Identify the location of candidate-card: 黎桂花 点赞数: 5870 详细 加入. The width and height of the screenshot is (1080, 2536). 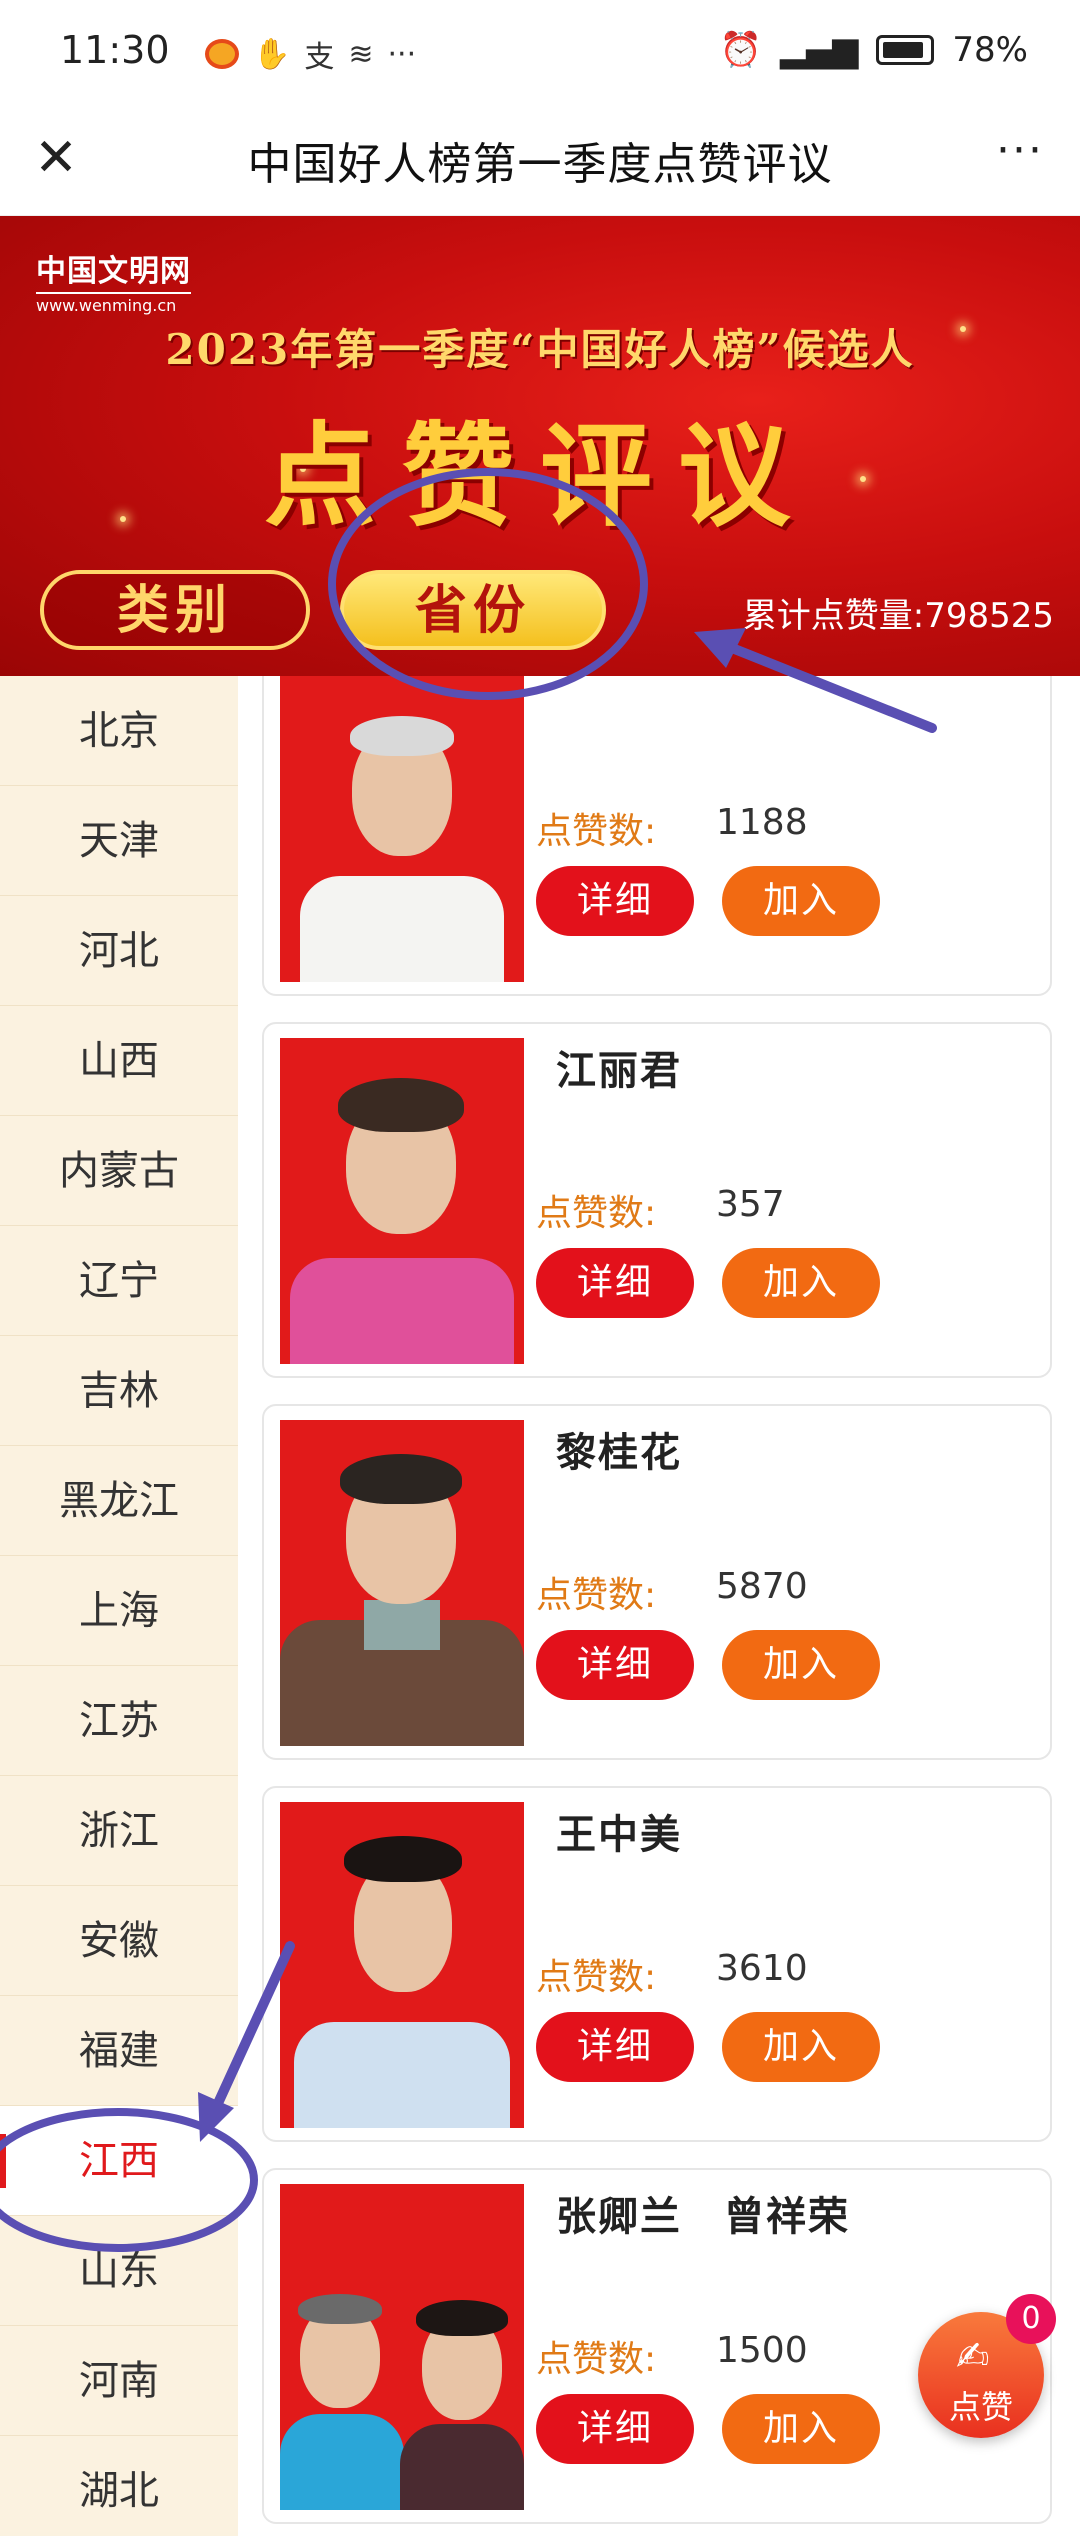
(657, 1582).